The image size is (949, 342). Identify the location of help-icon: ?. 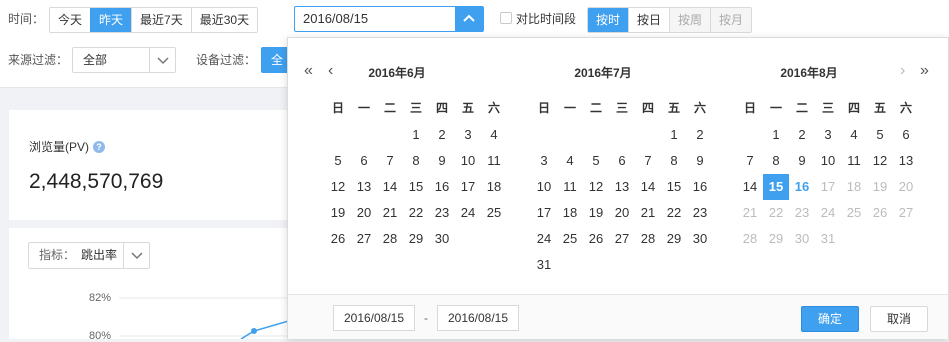
(99, 147).